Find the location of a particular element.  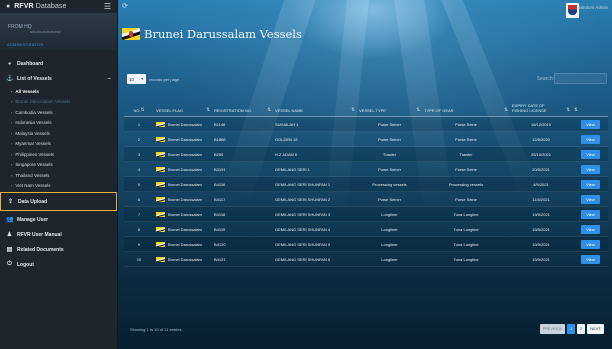

sidebar-subitem-philippines: › Philippines Vessels is located at coordinates (58, 154).